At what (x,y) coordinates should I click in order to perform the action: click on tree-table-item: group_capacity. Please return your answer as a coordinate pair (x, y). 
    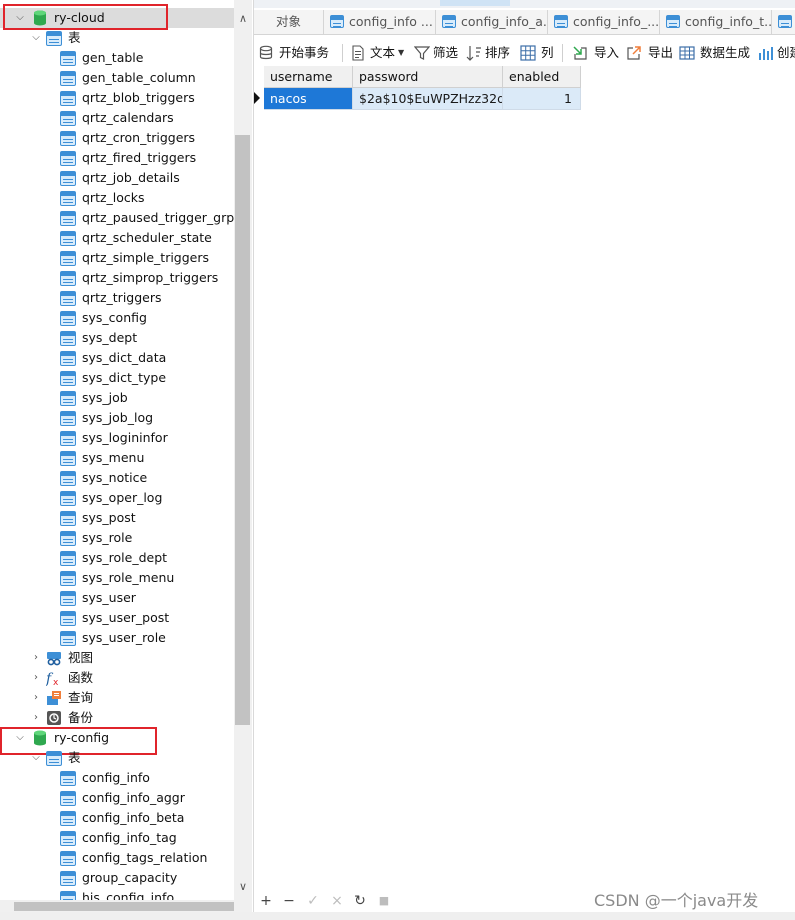
    Looking at the image, I should click on (117, 878).